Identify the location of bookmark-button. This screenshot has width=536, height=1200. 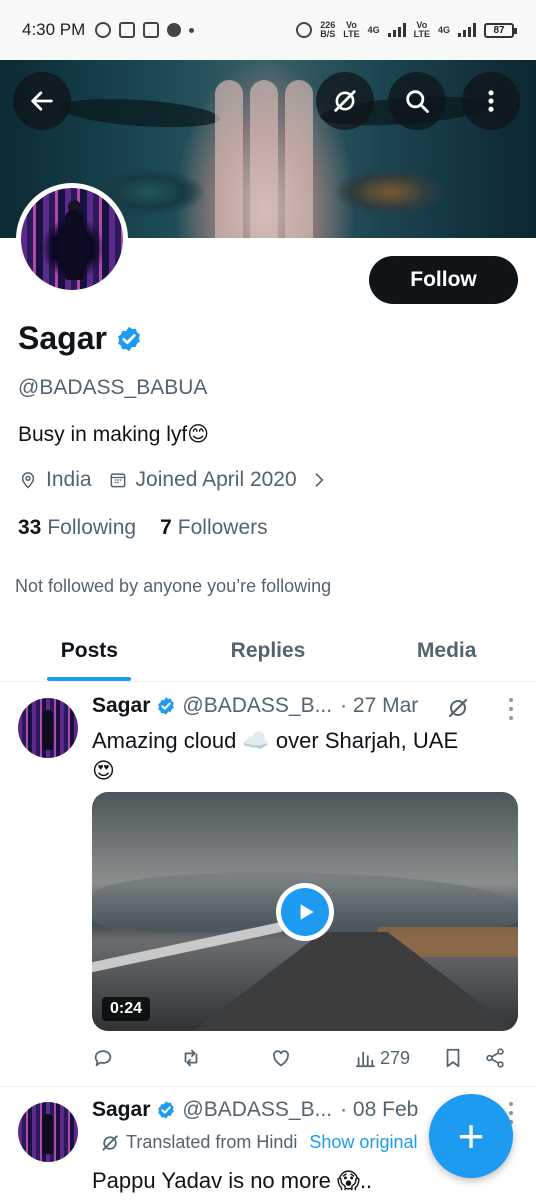
(453, 1058).